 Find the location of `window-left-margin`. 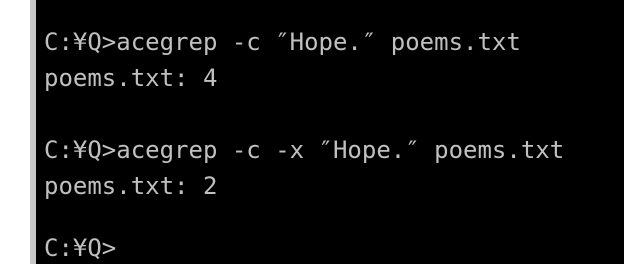

window-left-margin is located at coordinates (15, 132).